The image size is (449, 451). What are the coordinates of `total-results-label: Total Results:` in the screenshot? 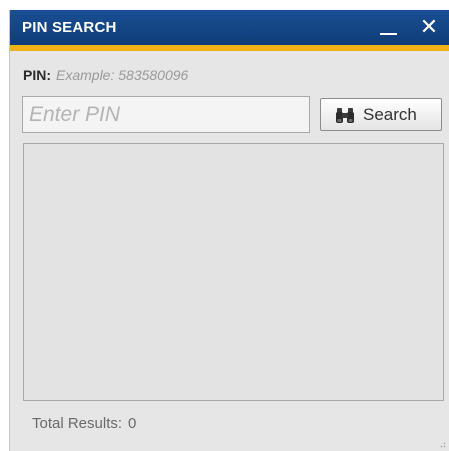 It's located at (77, 423).